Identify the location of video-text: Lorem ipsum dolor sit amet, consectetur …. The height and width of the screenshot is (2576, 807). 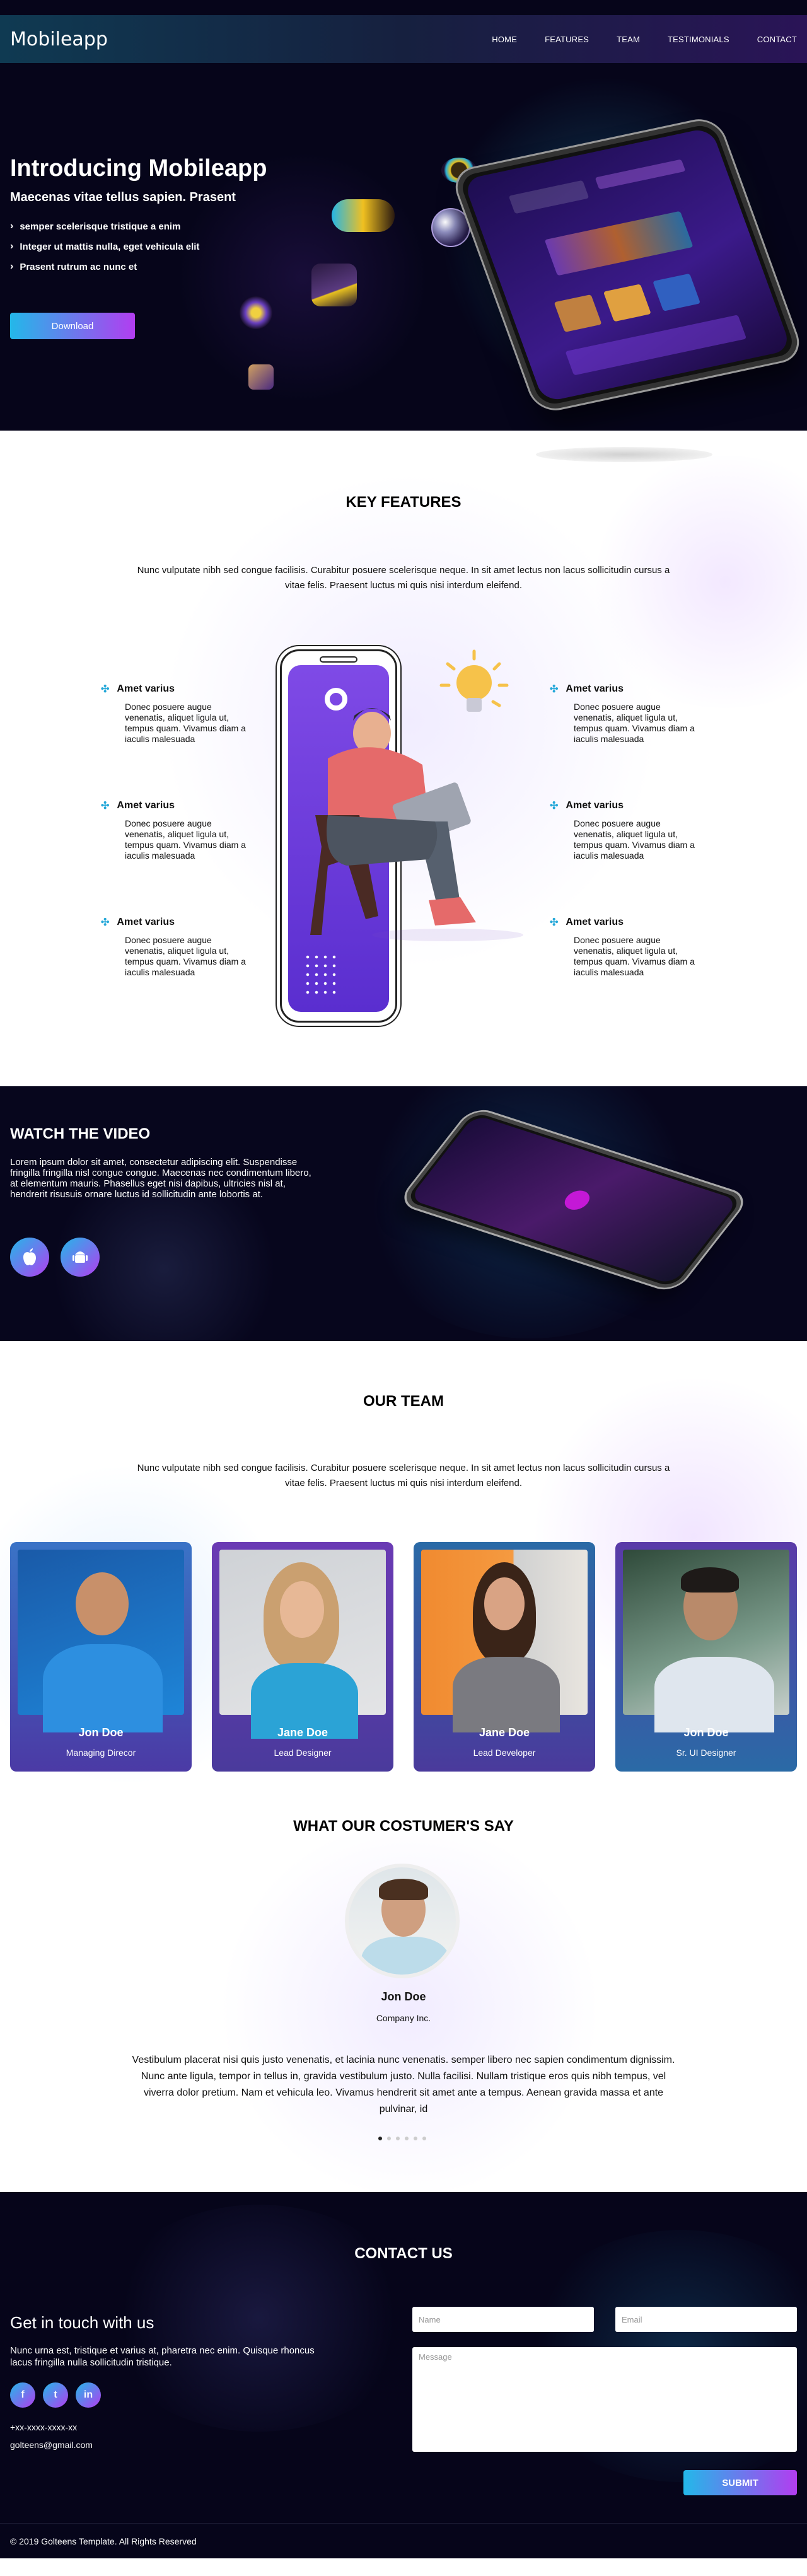
(160, 1178).